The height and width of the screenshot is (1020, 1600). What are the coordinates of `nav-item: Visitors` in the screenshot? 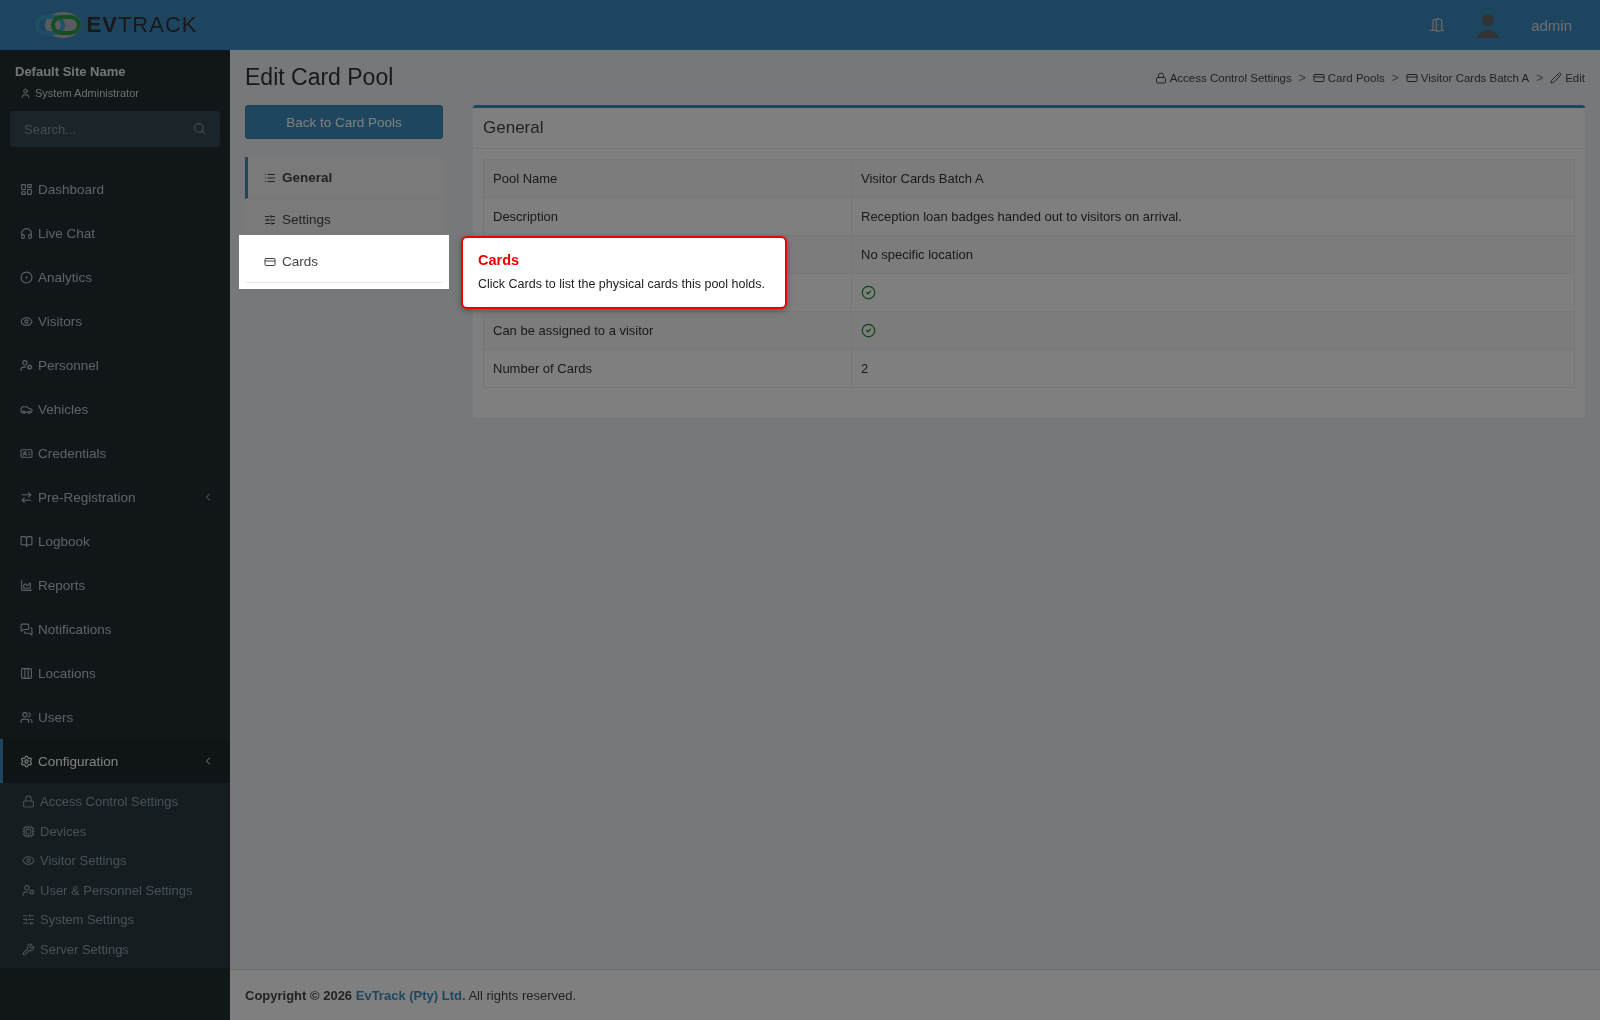 It's located at (115, 321).